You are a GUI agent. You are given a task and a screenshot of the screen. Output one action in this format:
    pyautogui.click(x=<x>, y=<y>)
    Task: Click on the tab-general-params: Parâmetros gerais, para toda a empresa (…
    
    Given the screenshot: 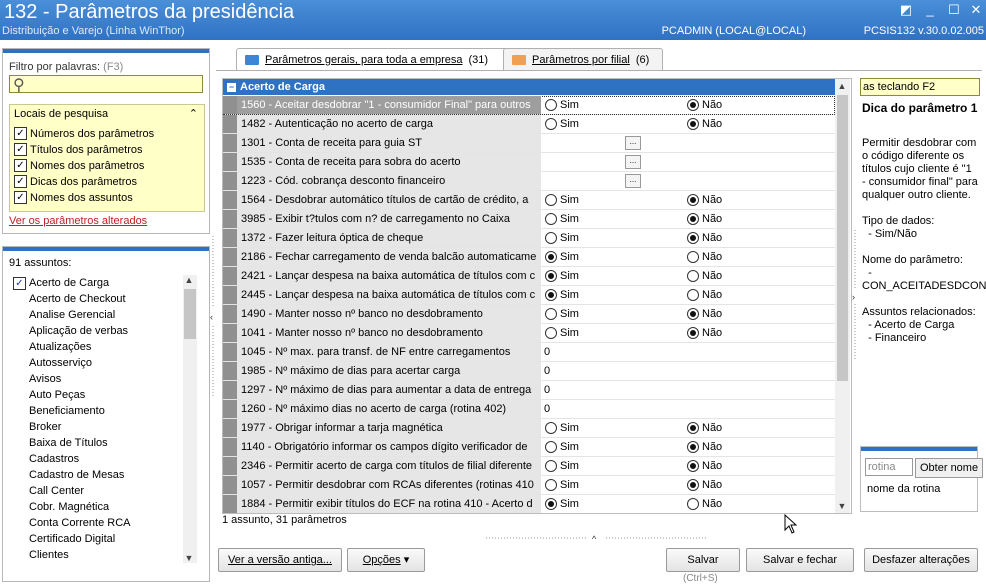 What is the action you would take?
    pyautogui.click(x=374, y=59)
    